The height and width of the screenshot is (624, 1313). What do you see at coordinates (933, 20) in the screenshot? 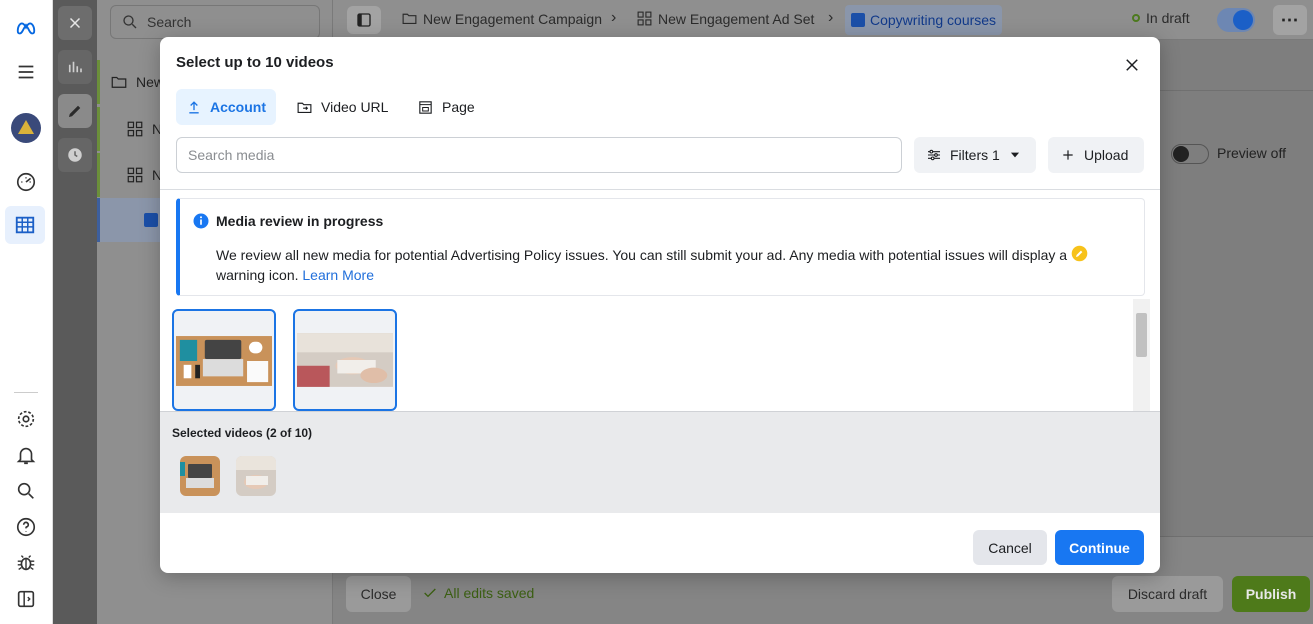
I see `breadcrumb-label: Copywriting courses` at bounding box center [933, 20].